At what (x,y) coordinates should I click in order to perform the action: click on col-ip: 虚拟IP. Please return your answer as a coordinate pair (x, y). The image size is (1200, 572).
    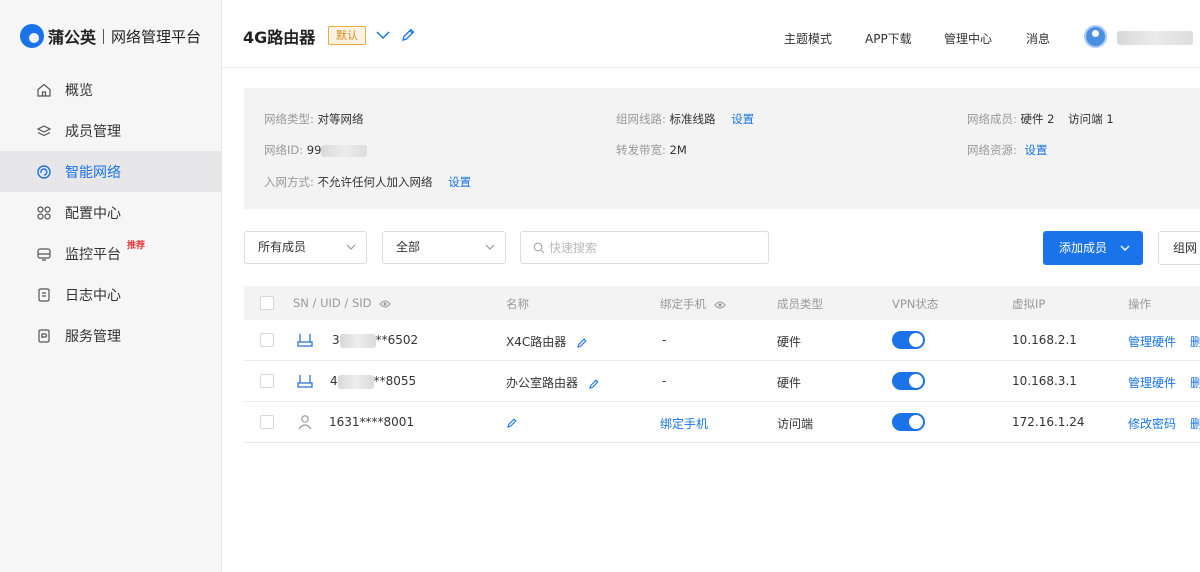
    Looking at the image, I should click on (1029, 304).